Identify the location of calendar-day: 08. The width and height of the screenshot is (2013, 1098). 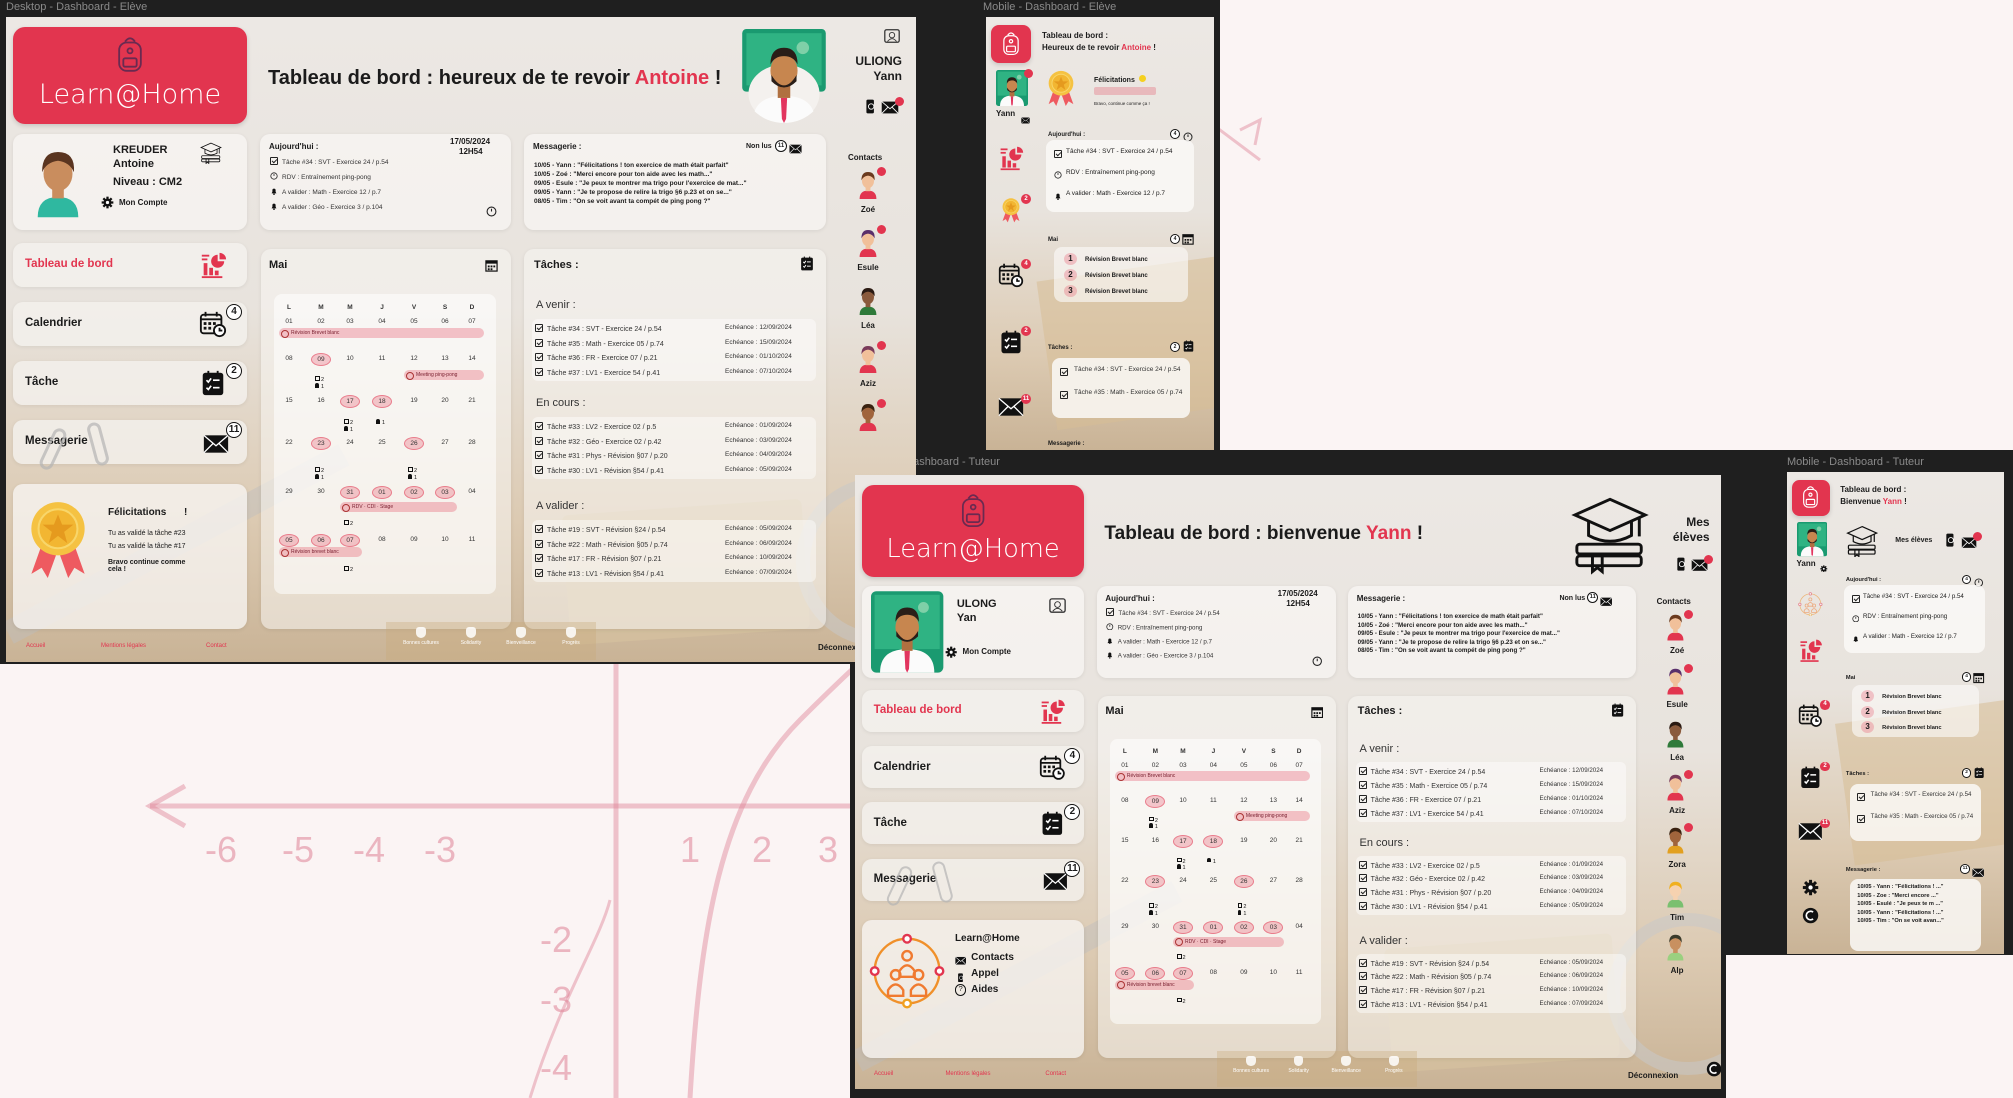
(1213, 973).